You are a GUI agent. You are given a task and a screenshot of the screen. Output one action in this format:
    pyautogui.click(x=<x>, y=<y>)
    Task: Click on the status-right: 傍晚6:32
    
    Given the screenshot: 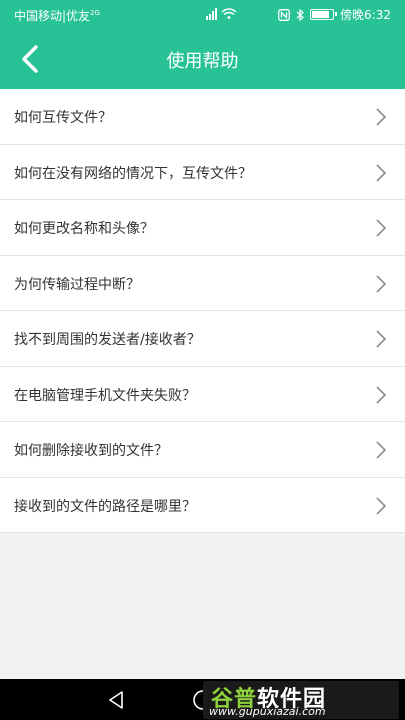 What is the action you would take?
    pyautogui.click(x=334, y=14)
    